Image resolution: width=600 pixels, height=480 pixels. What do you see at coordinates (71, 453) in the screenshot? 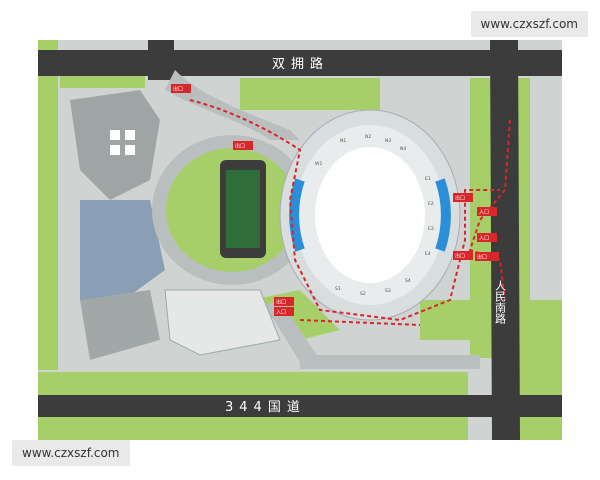
I see `watermark-bottom: www.czxszf.com` at bounding box center [71, 453].